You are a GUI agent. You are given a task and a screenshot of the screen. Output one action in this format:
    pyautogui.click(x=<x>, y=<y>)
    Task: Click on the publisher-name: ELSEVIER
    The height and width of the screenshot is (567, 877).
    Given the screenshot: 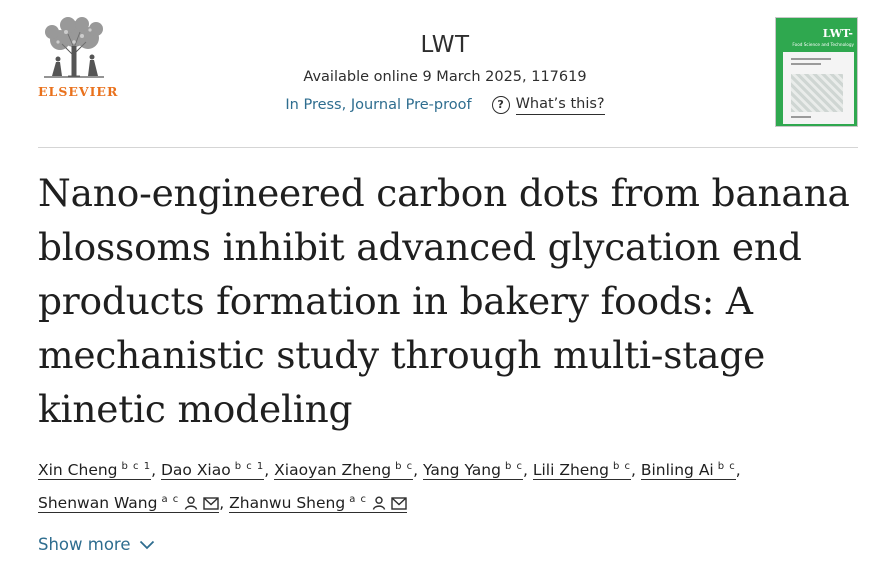 What is the action you would take?
    pyautogui.click(x=78, y=91)
    